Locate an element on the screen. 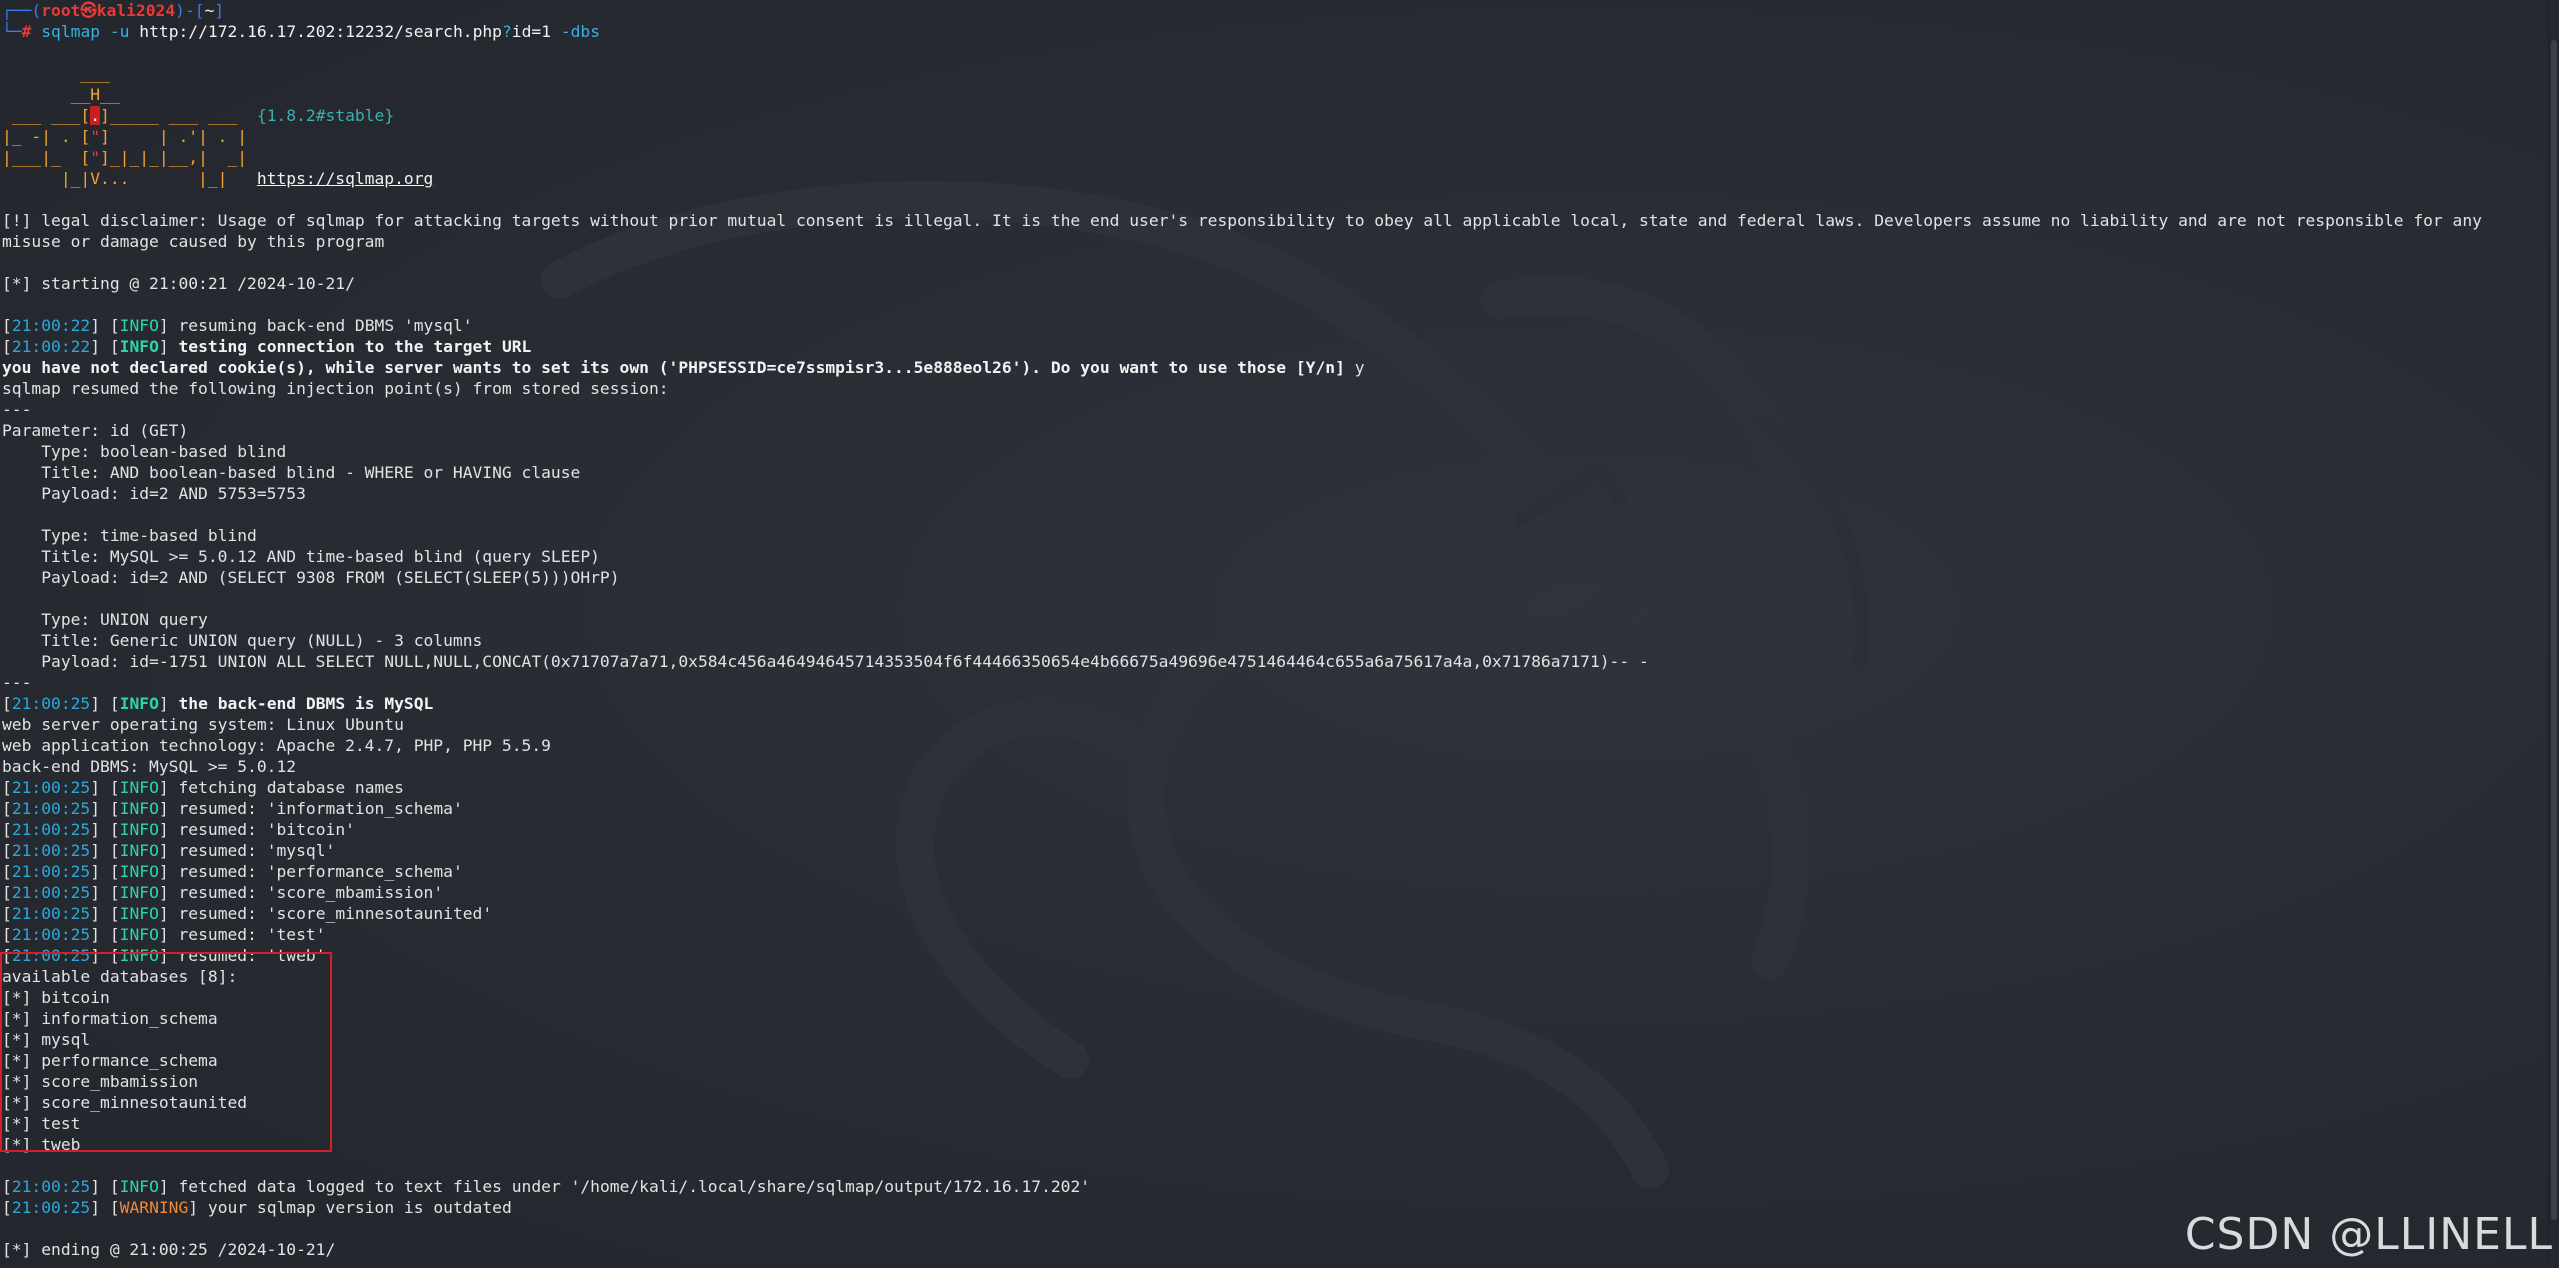 Image resolution: width=2559 pixels, height=1268 pixels. prompt-symbol: # is located at coordinates (26, 31).